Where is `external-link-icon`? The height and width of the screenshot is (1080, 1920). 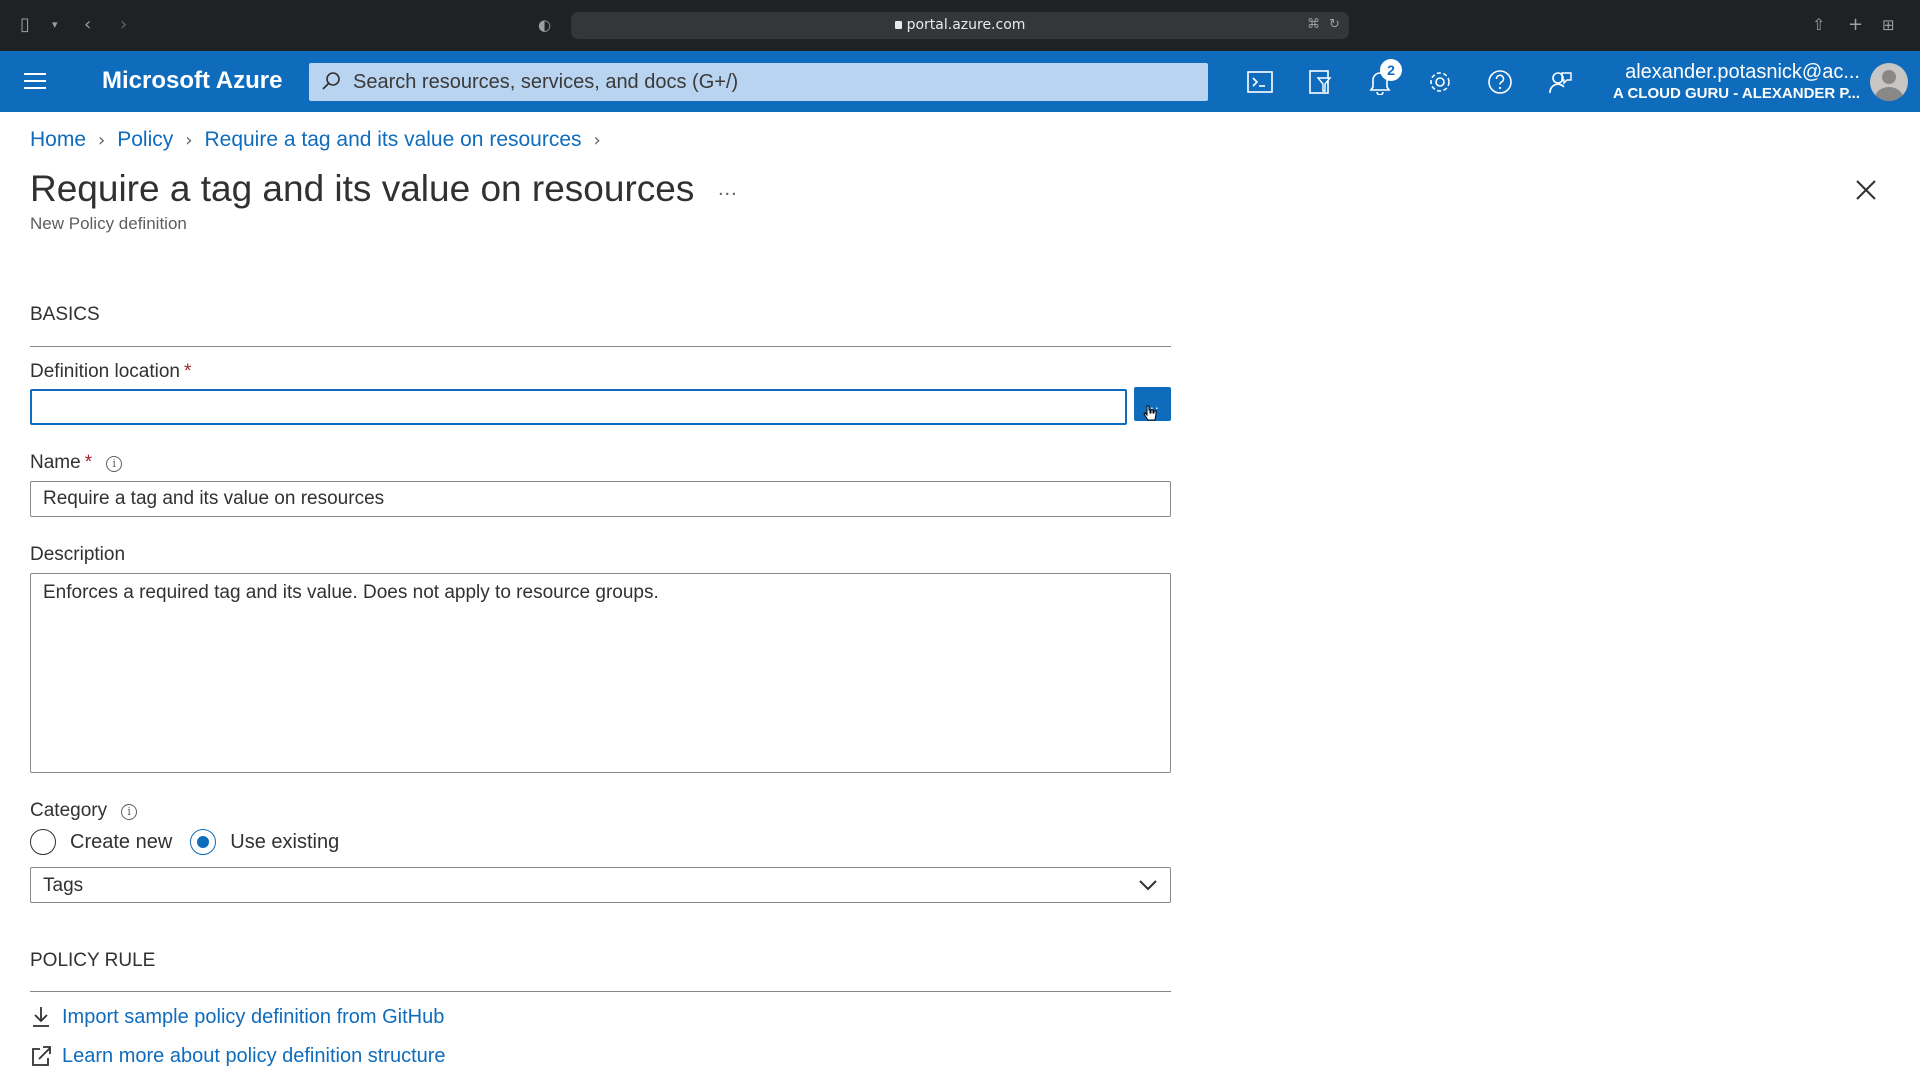
external-link-icon is located at coordinates (41, 1056).